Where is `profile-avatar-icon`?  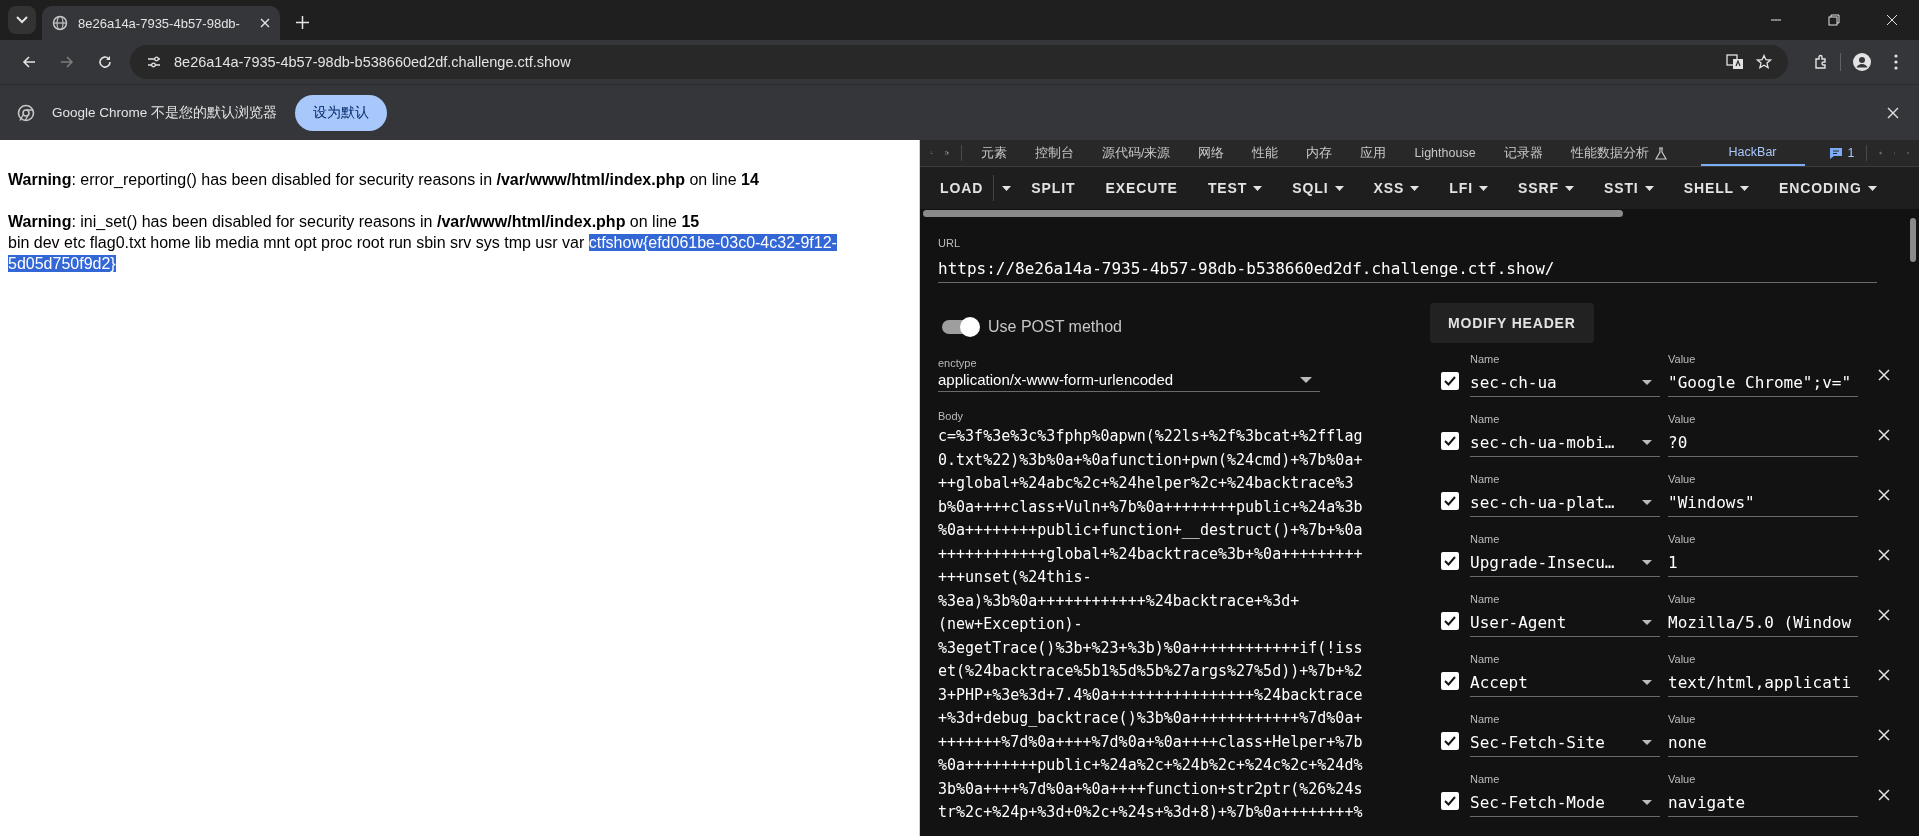
profile-avatar-icon is located at coordinates (1862, 62).